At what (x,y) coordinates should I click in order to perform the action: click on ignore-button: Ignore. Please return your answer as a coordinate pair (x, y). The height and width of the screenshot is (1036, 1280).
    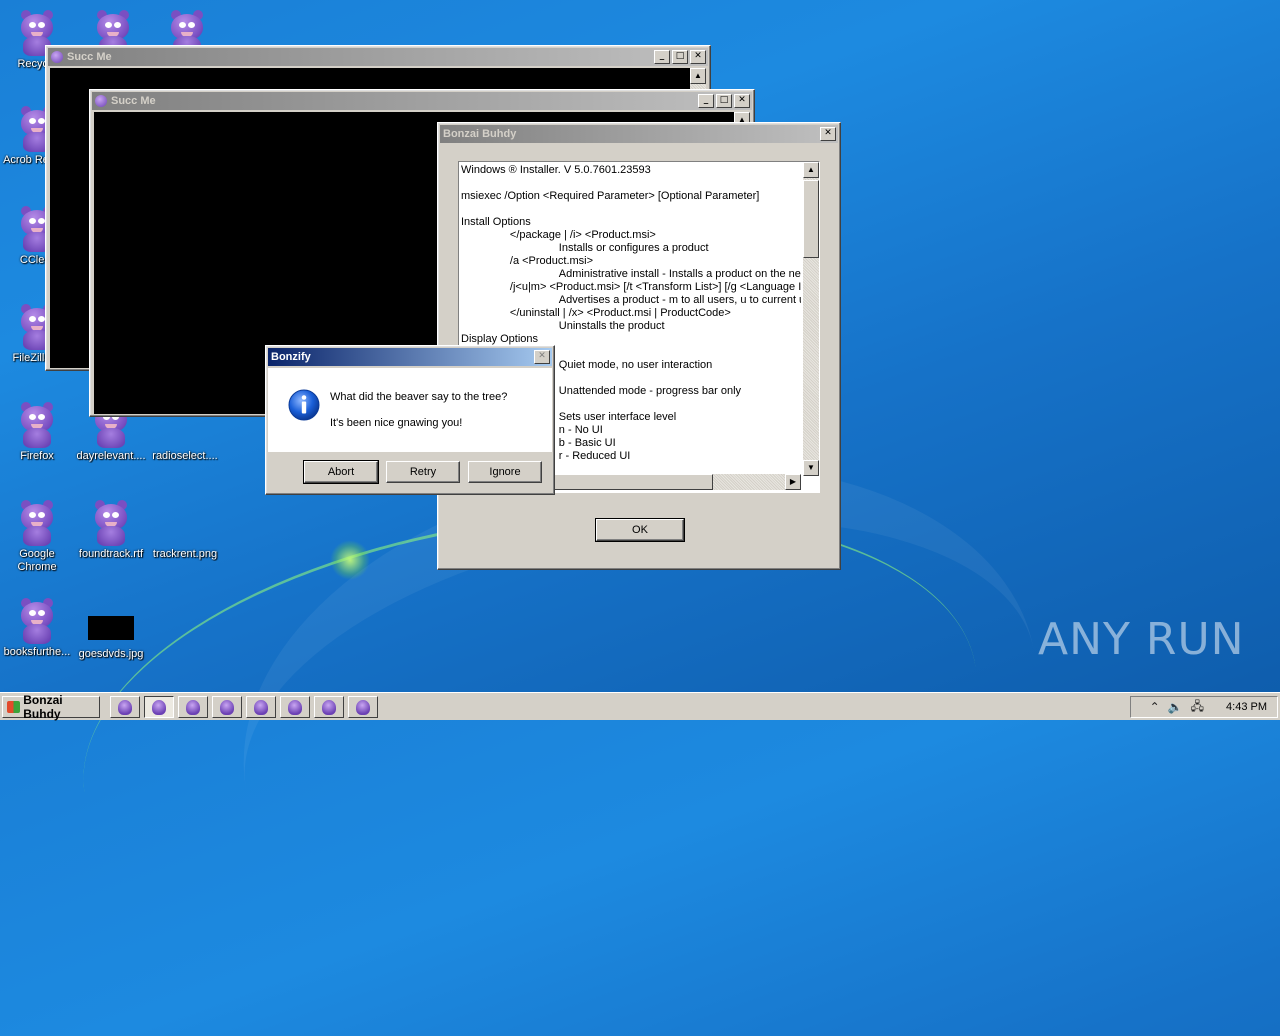
    Looking at the image, I should click on (505, 472).